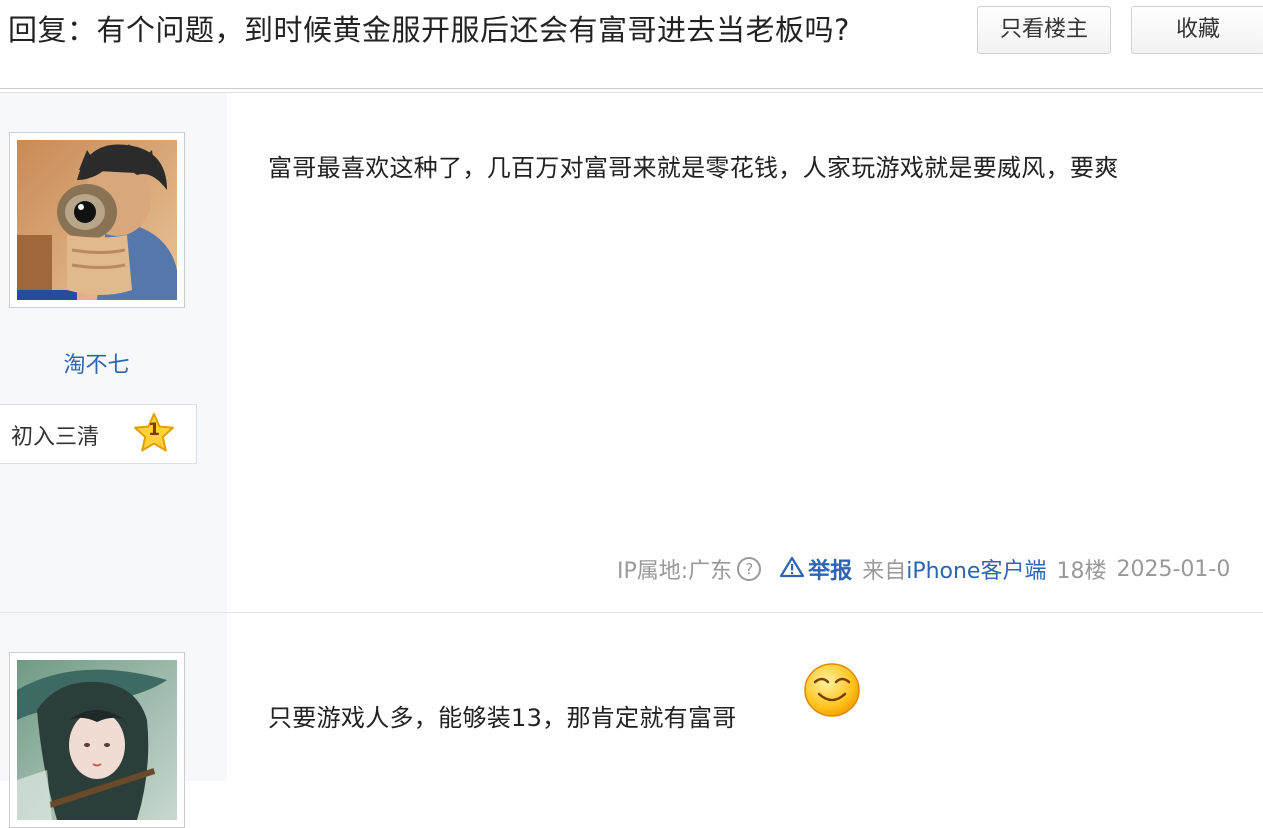 The width and height of the screenshot is (1263, 828). What do you see at coordinates (502, 718) in the screenshot?
I see `post-text: 只要游戏人多，能够装13，那肯定就有富哥` at bounding box center [502, 718].